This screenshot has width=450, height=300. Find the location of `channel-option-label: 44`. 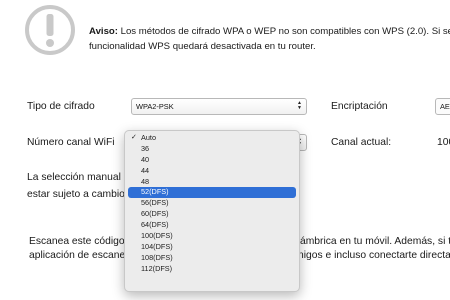

channel-option-label: 44 is located at coordinates (145, 170).